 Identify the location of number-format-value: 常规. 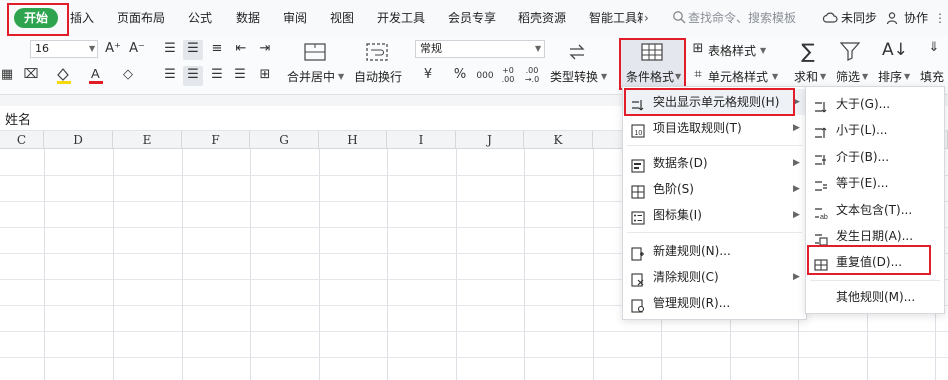
(431, 48).